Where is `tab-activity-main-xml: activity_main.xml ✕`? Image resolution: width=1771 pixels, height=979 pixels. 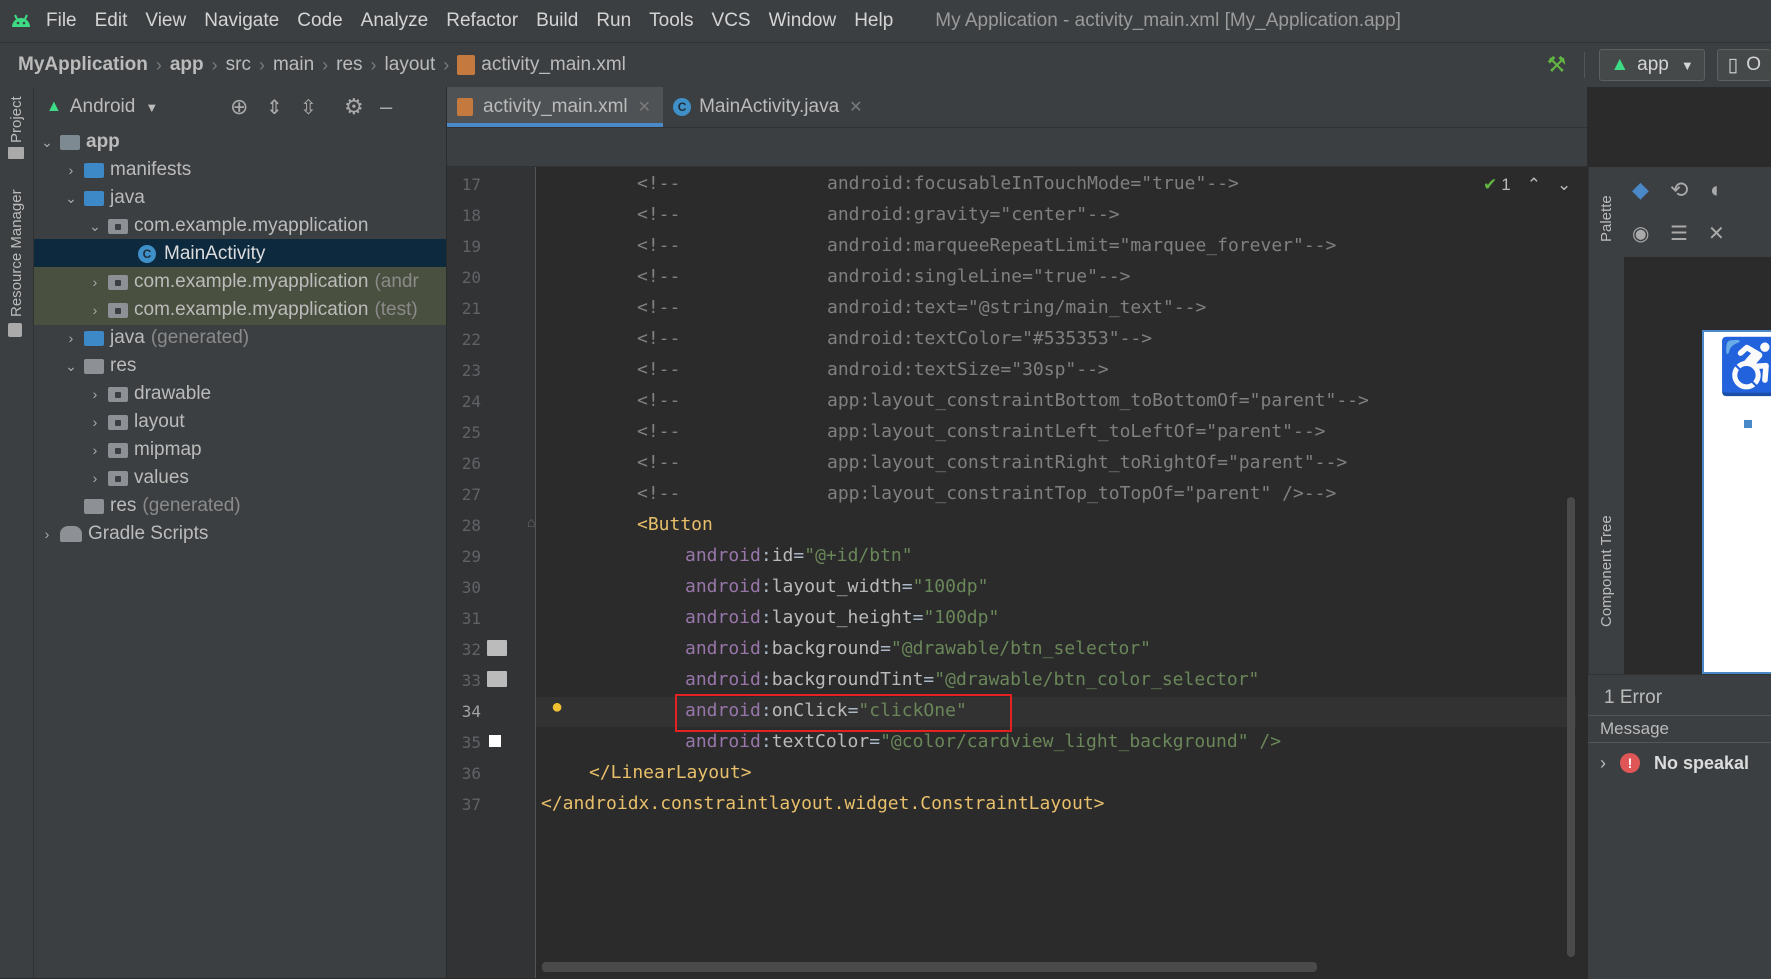 tab-activity-main-xml: activity_main.xml ✕ is located at coordinates (555, 107).